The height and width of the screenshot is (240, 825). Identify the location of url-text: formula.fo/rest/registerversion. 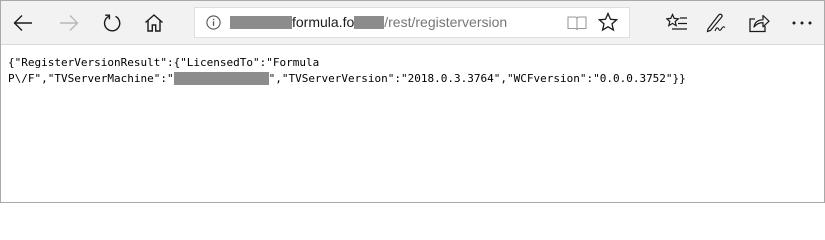
(368, 22).